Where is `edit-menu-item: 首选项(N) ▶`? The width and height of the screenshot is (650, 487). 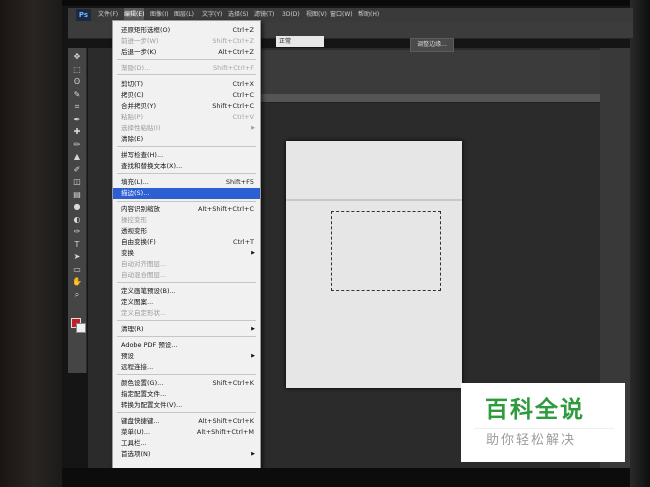
edit-menu-item: 首选项(N) ▶ is located at coordinates (186, 454).